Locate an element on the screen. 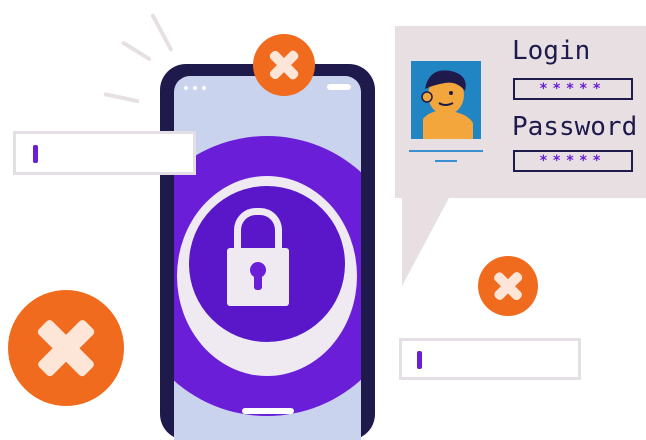 The image size is (646, 440). keyhole-slot is located at coordinates (258, 281).